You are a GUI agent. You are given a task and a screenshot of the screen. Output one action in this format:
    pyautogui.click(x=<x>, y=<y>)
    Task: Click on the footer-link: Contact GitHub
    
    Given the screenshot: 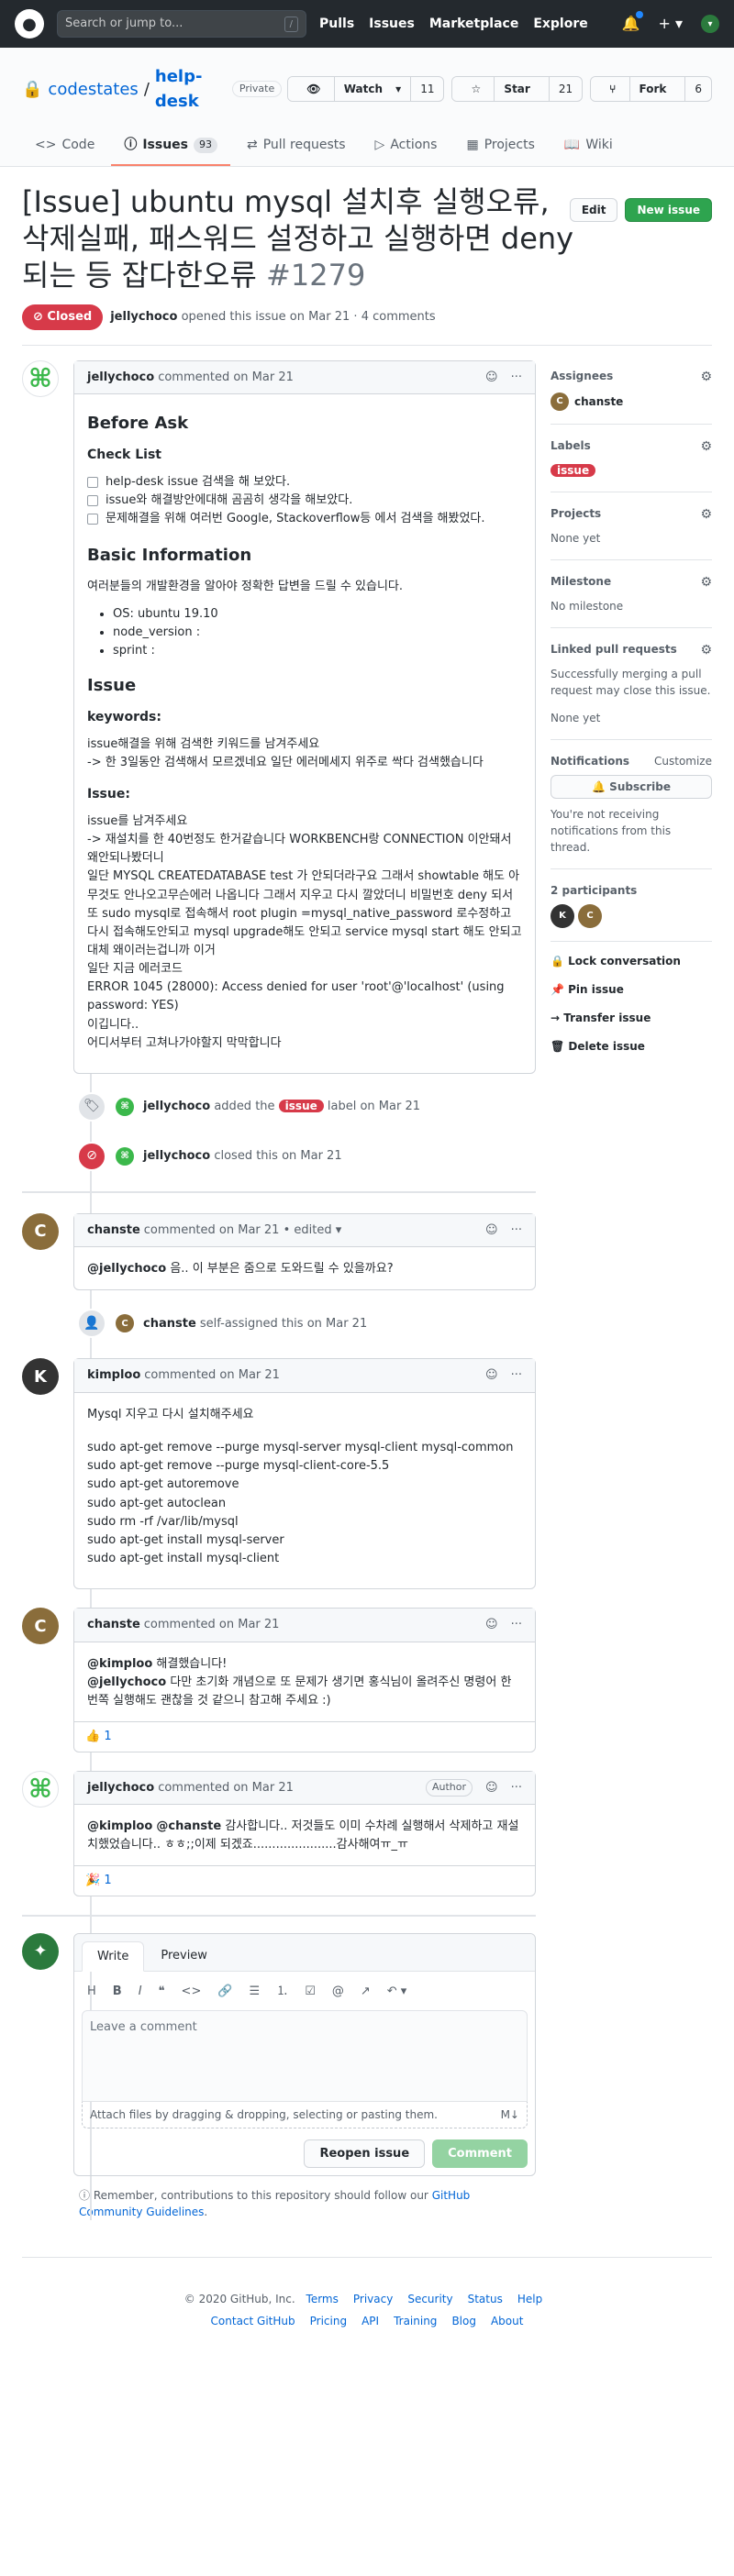 What is the action you would take?
    pyautogui.click(x=253, y=2321)
    